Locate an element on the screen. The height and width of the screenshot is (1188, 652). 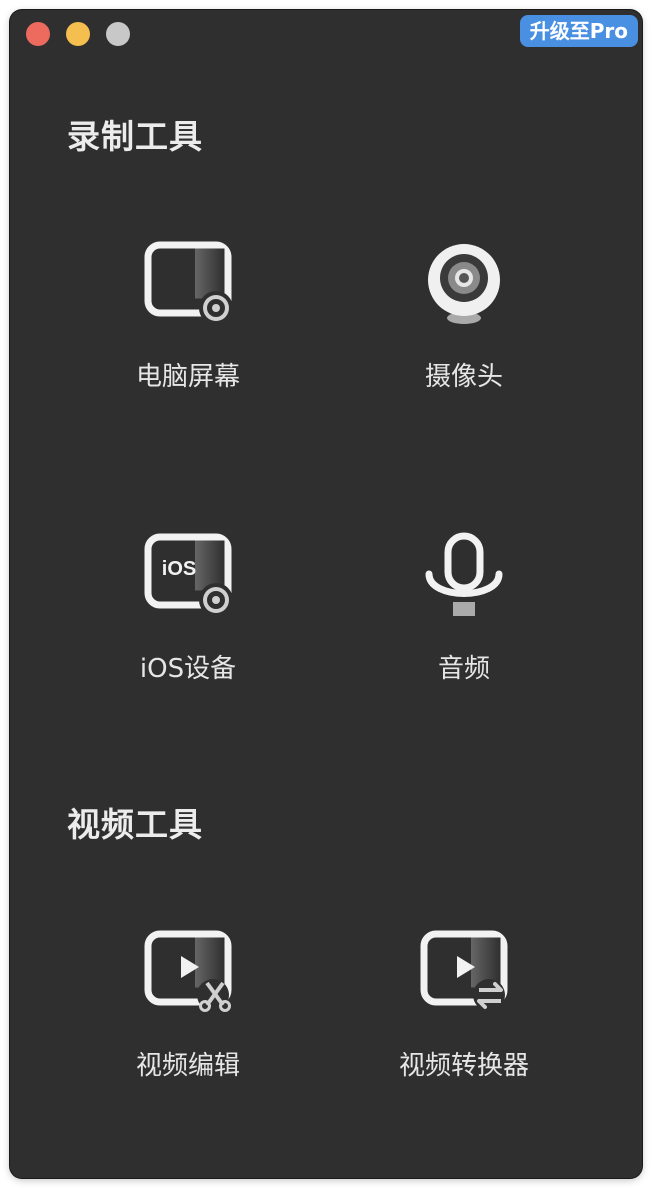
tool-label: 音频 is located at coordinates (463, 669).